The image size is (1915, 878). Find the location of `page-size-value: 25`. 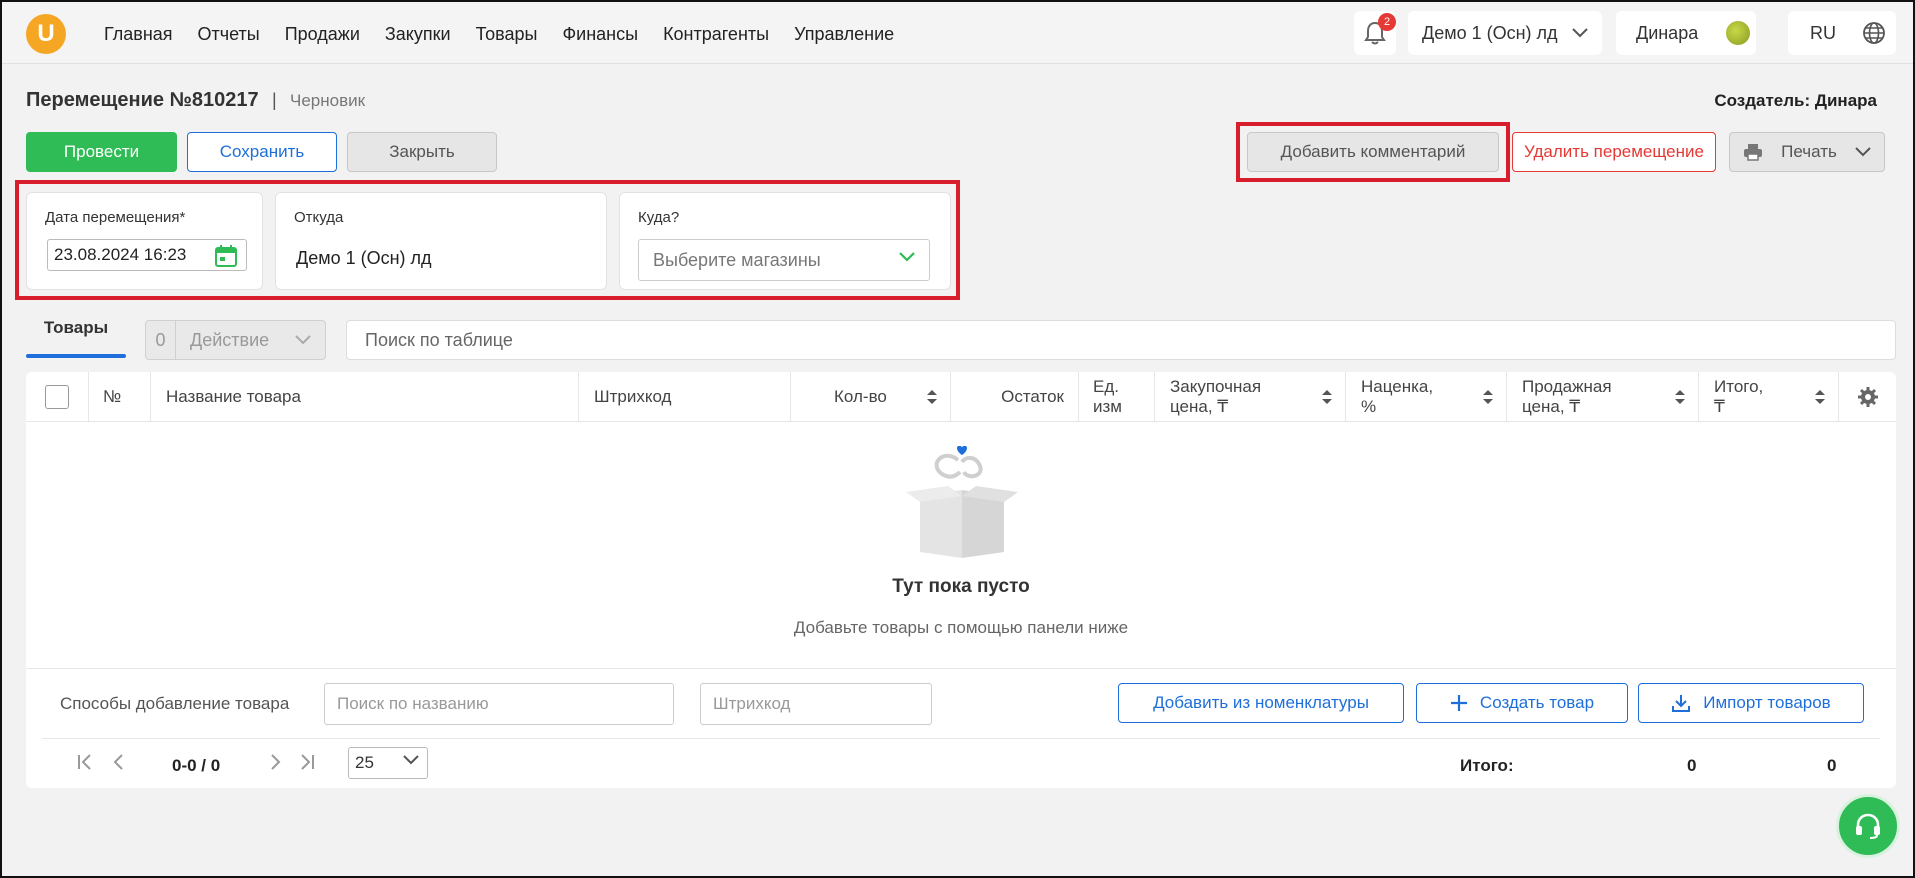

page-size-value: 25 is located at coordinates (364, 762).